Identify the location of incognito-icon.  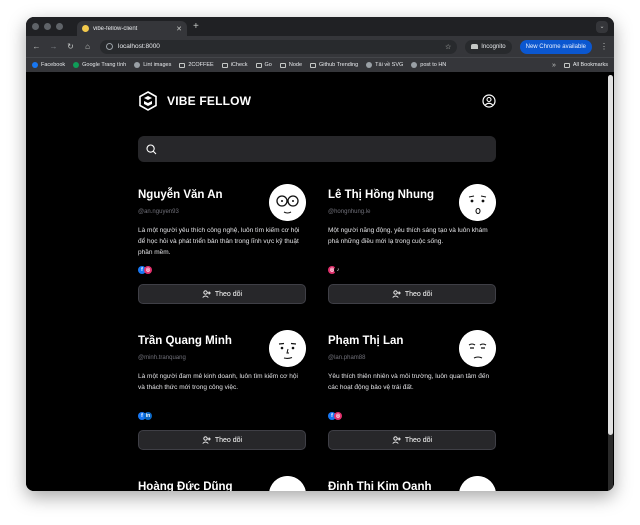
(475, 46).